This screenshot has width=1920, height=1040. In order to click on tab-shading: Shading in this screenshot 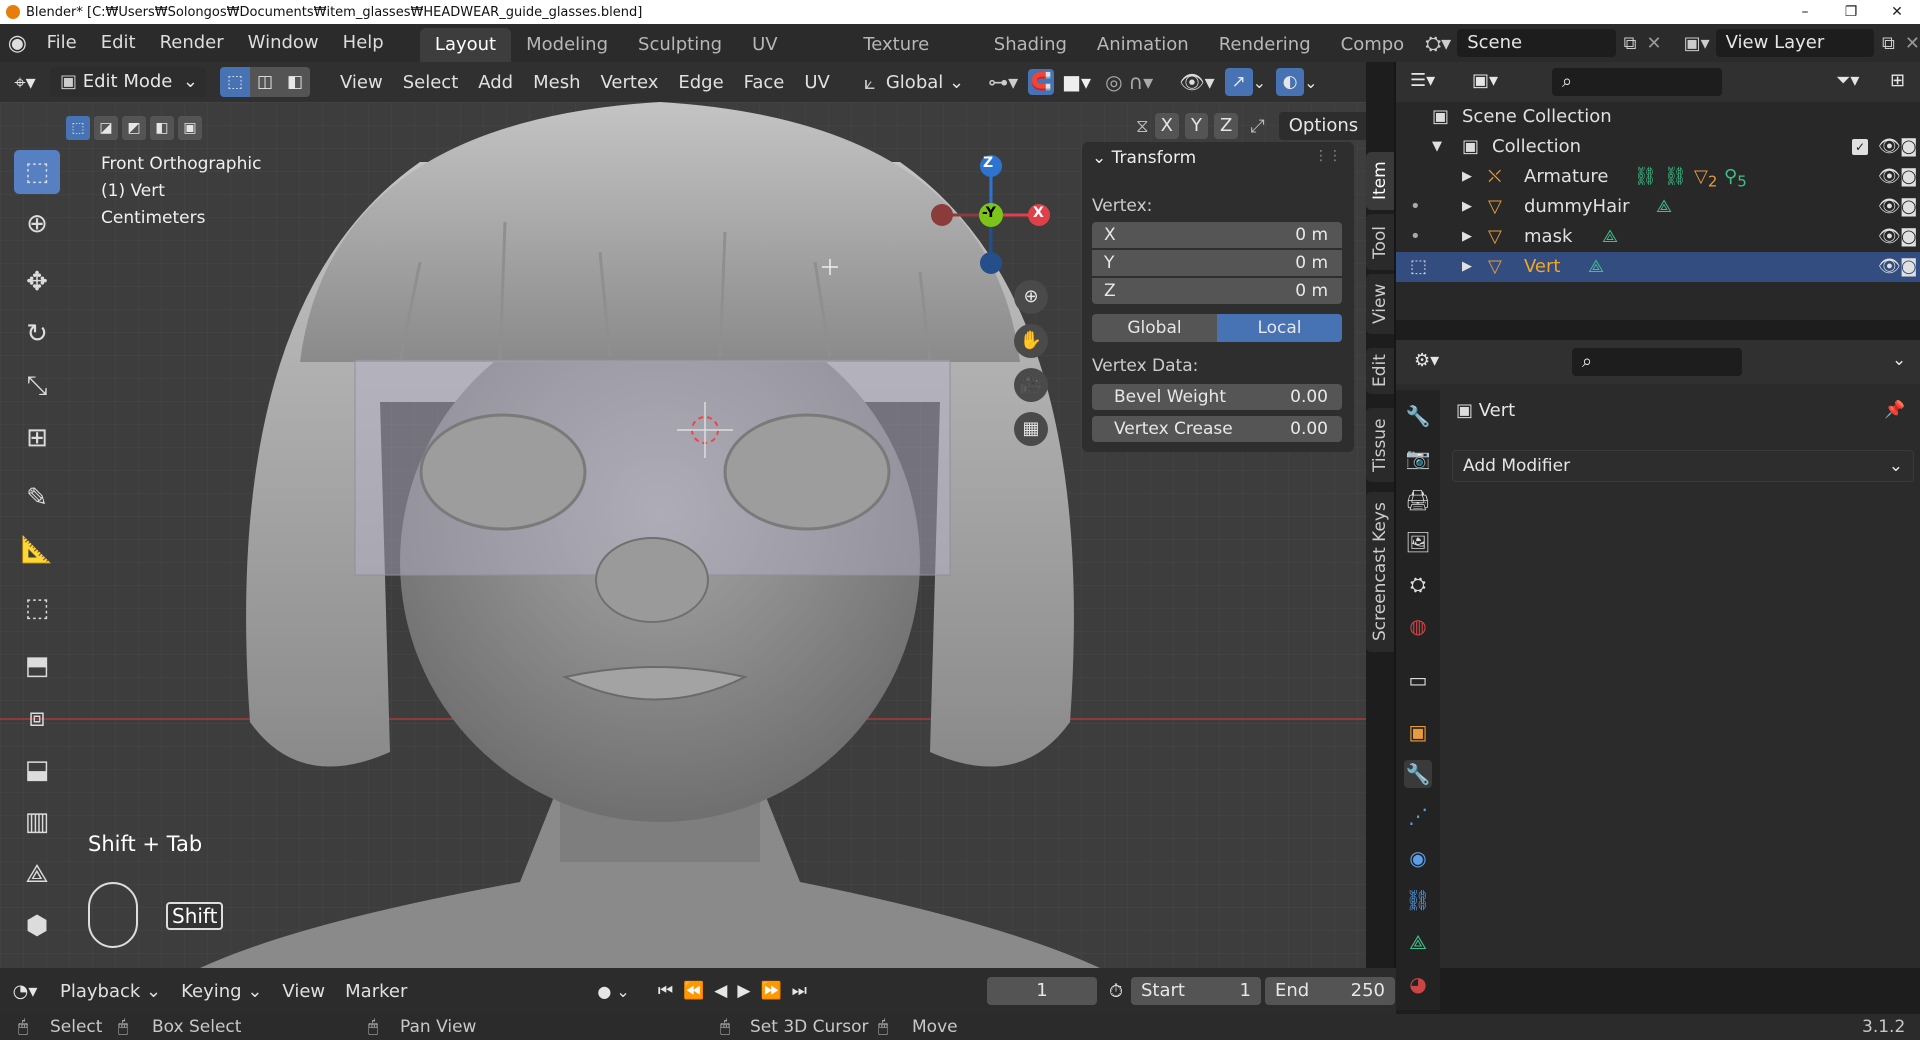, I will do `click(1030, 45)`.